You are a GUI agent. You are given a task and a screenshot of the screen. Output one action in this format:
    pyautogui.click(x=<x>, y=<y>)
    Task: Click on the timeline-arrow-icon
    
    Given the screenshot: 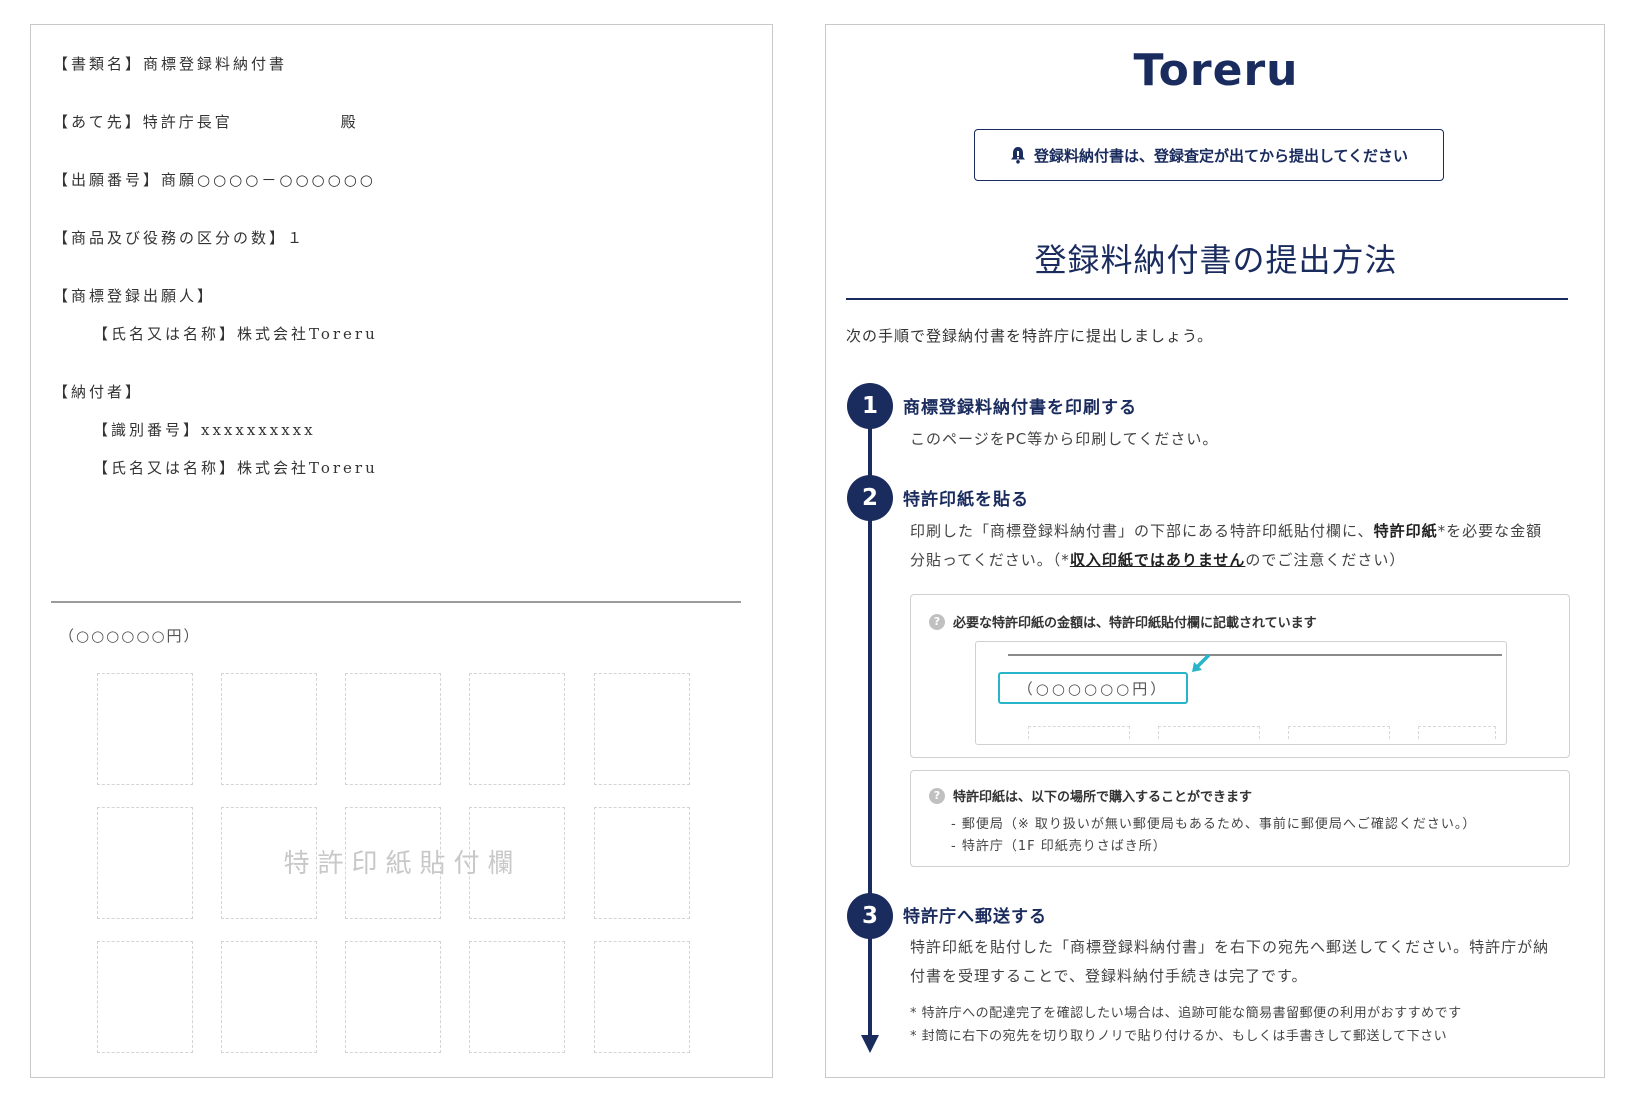 What is the action you would take?
    pyautogui.click(x=870, y=1044)
    